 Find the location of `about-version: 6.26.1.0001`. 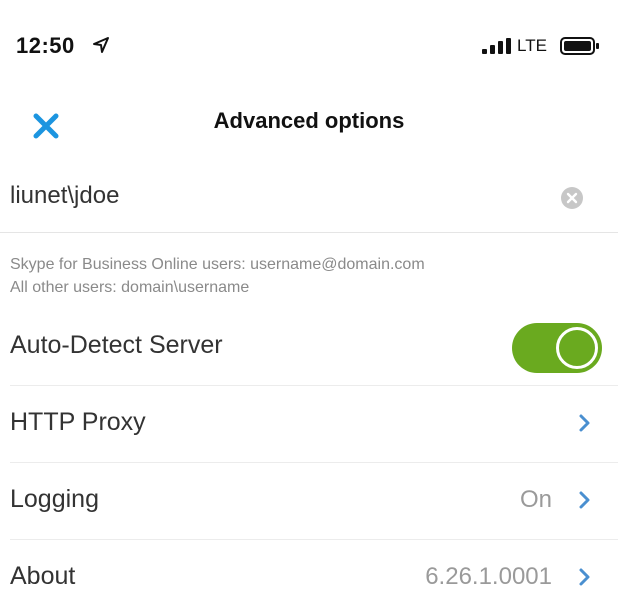

about-version: 6.26.1.0001 is located at coordinates (488, 576).